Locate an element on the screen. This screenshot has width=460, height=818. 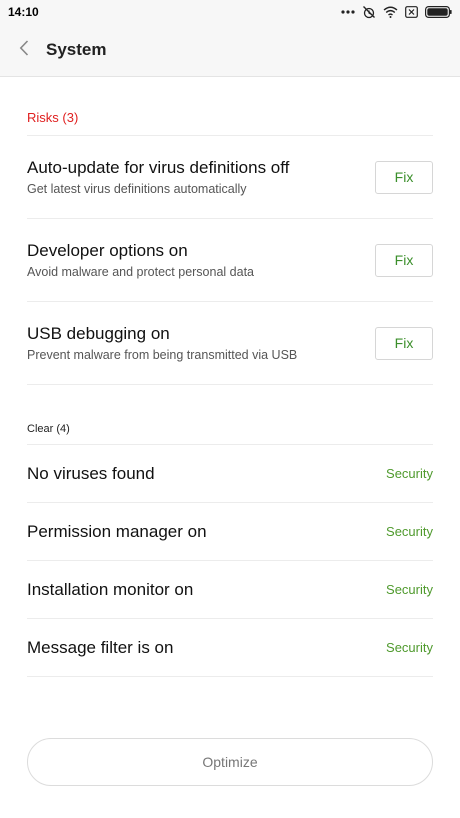
app-header: System is located at coordinates (230, 50).